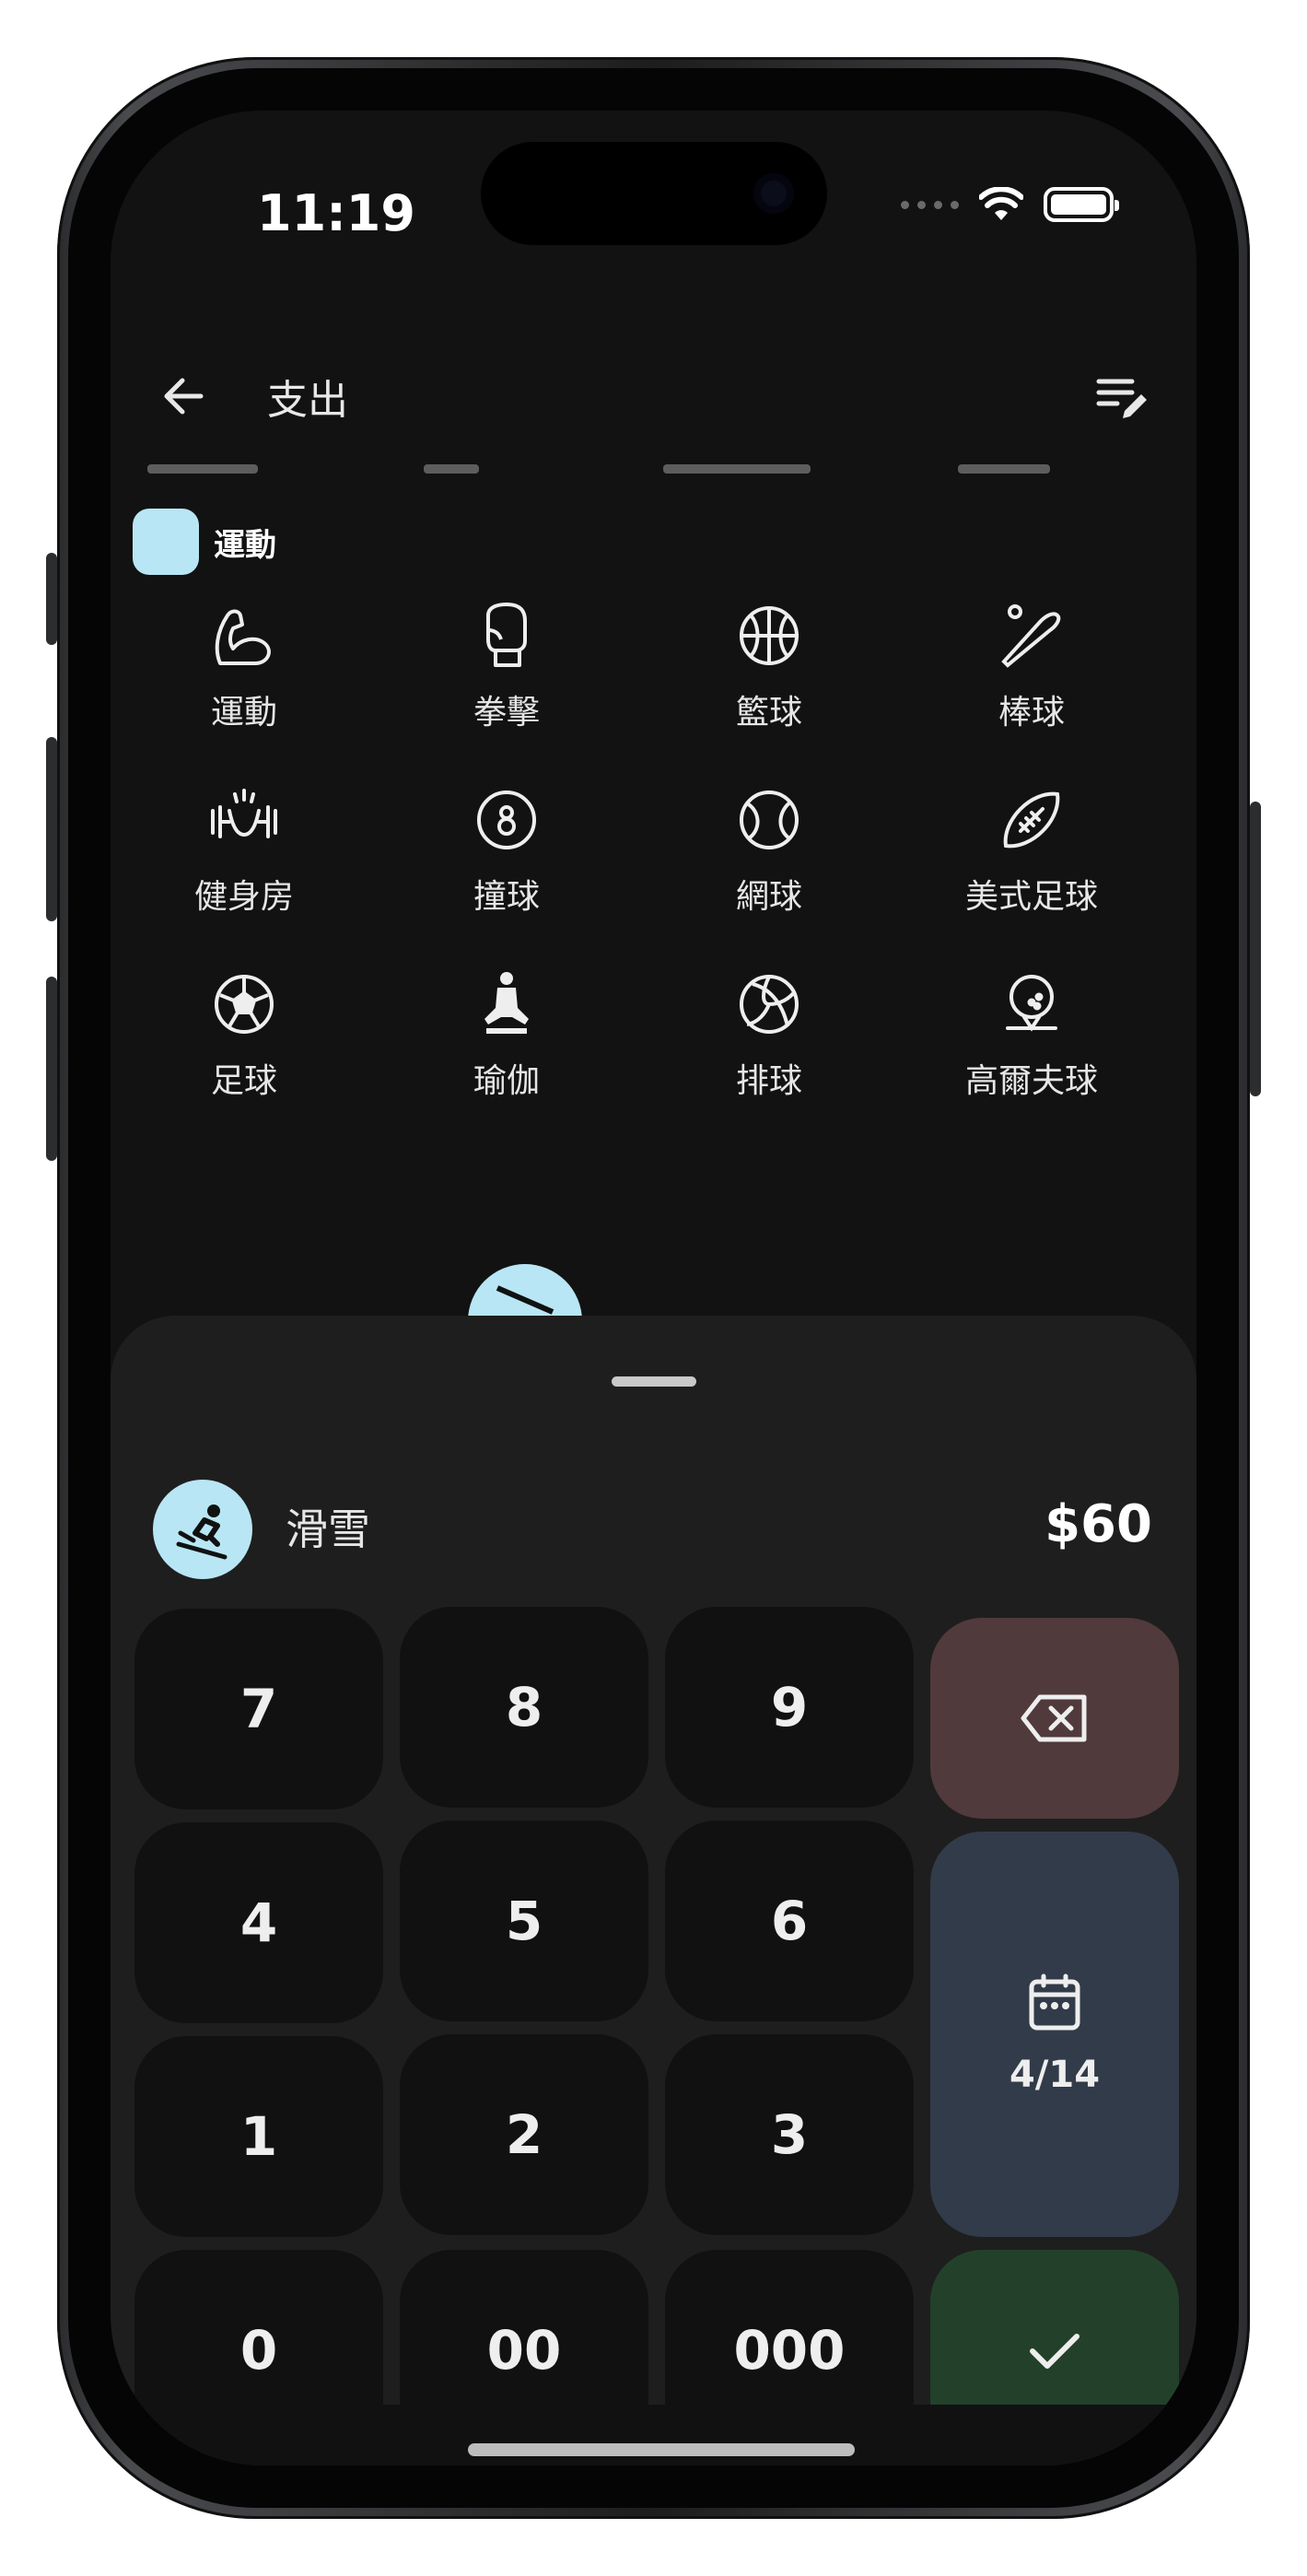  I want to click on subcategory-label: 撞球, so click(507, 897).